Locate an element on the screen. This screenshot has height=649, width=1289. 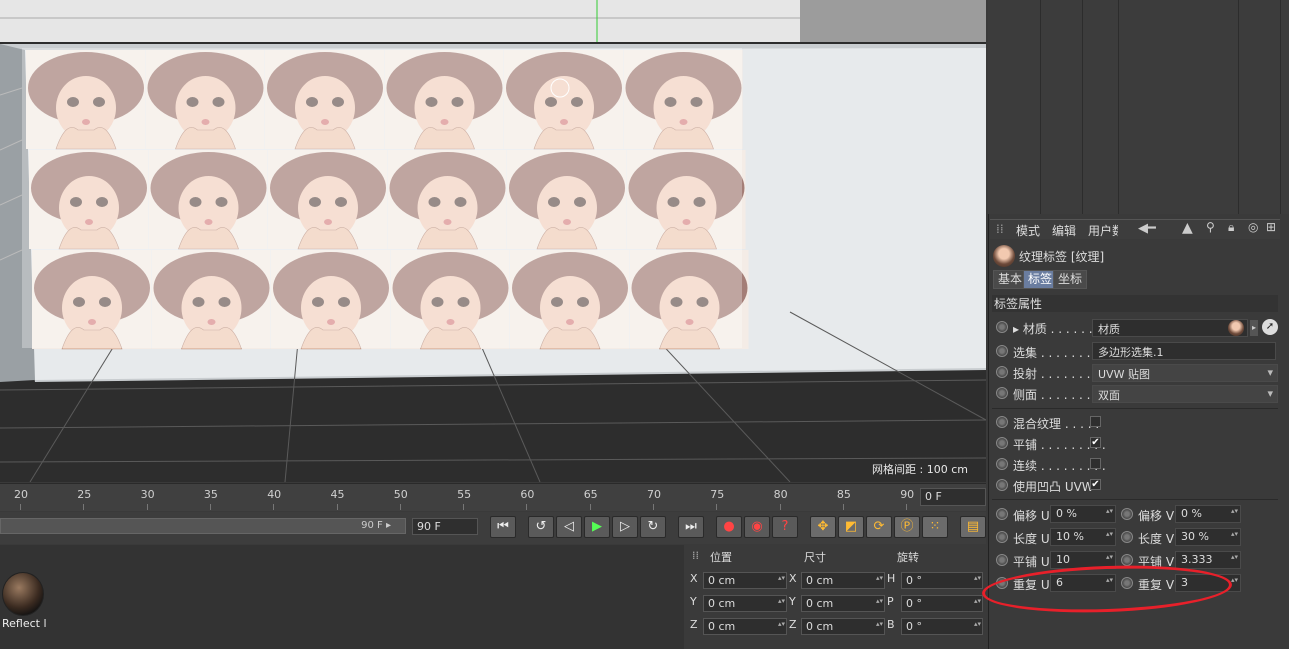
projection-dropdown: UVW 贴图 is located at coordinates (1185, 373).